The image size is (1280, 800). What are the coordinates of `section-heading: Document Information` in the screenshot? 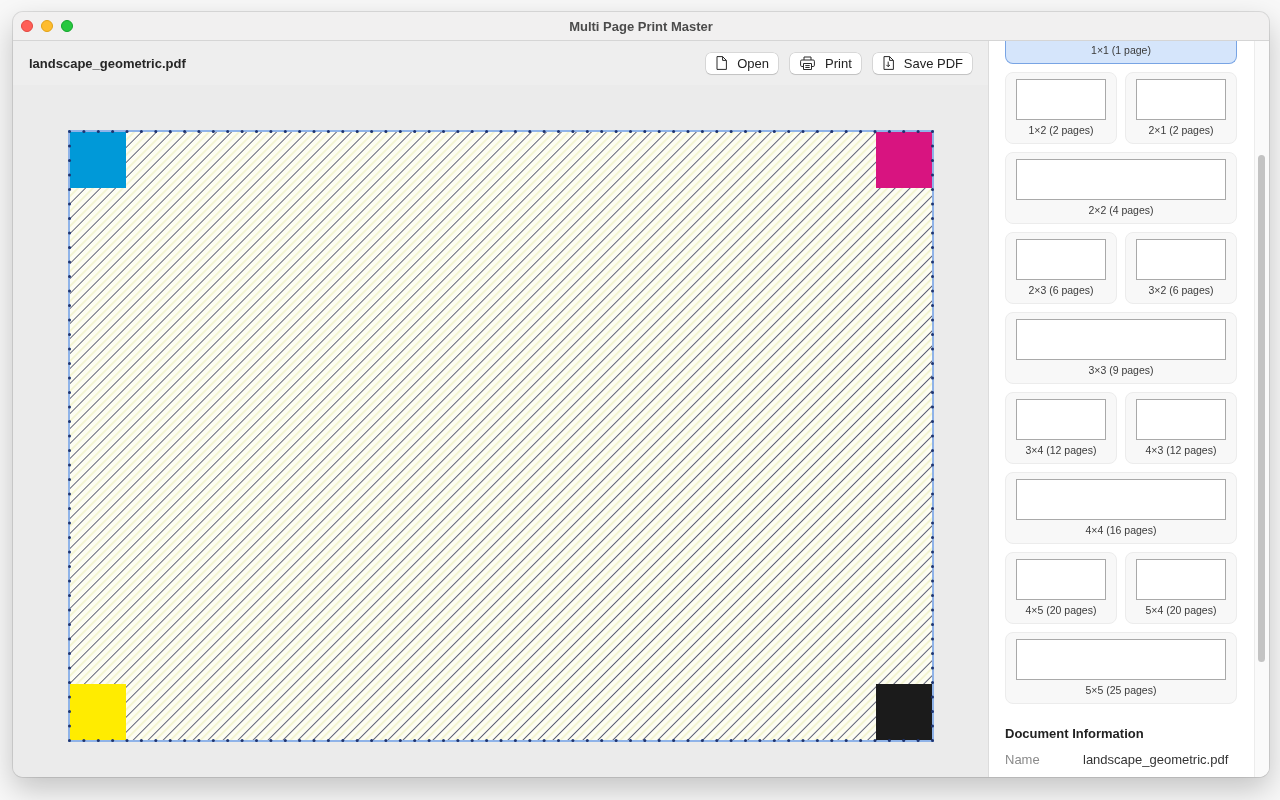 It's located at (1075, 734).